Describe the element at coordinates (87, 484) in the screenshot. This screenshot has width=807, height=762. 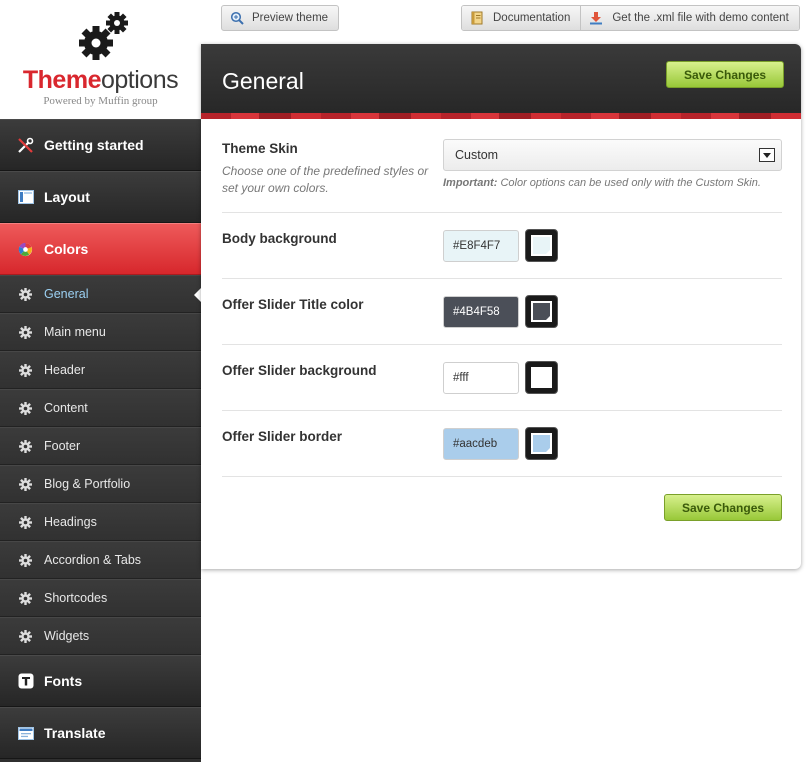
I see `sidebar-subitem-label: Blog & Portfolio` at that location.